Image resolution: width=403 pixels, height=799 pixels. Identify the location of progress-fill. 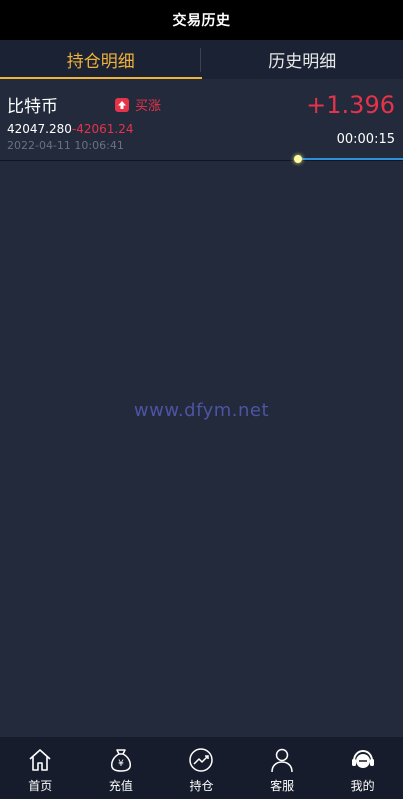
(352, 159).